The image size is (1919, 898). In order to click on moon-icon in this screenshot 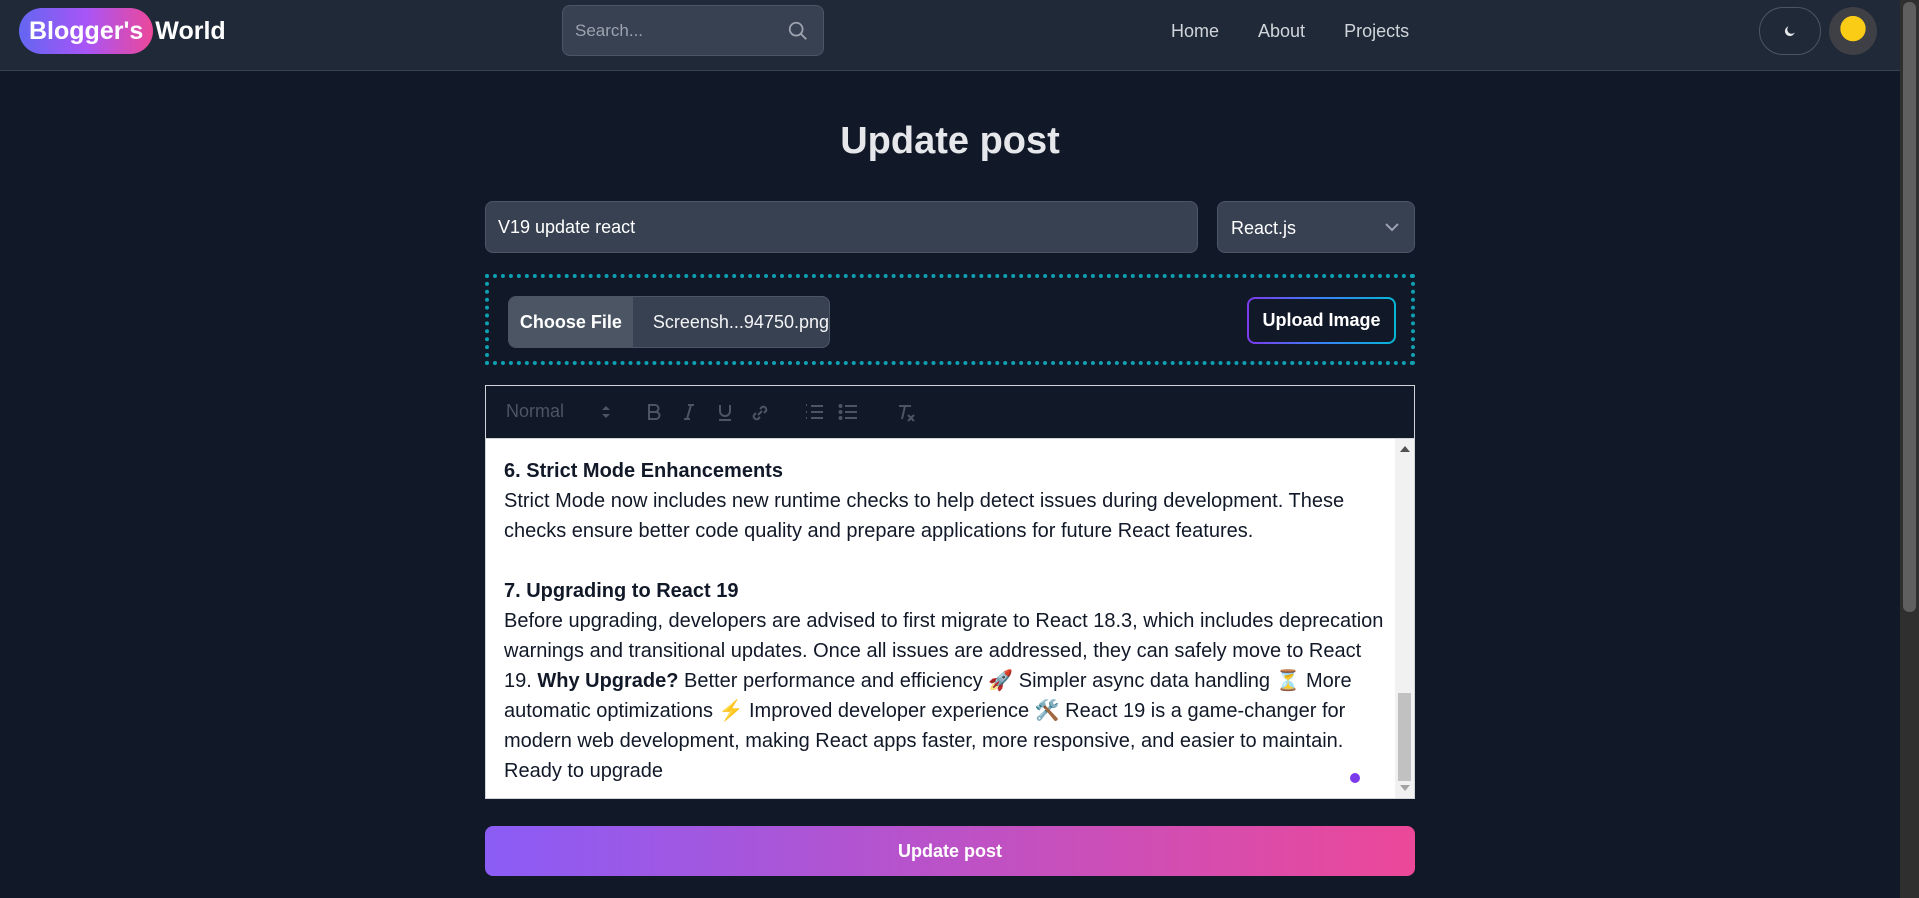, I will do `click(1789, 31)`.